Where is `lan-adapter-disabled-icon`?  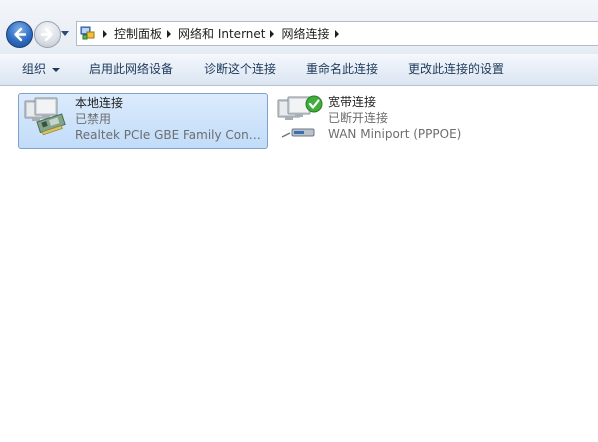 lan-adapter-disabled-icon is located at coordinates (45, 116).